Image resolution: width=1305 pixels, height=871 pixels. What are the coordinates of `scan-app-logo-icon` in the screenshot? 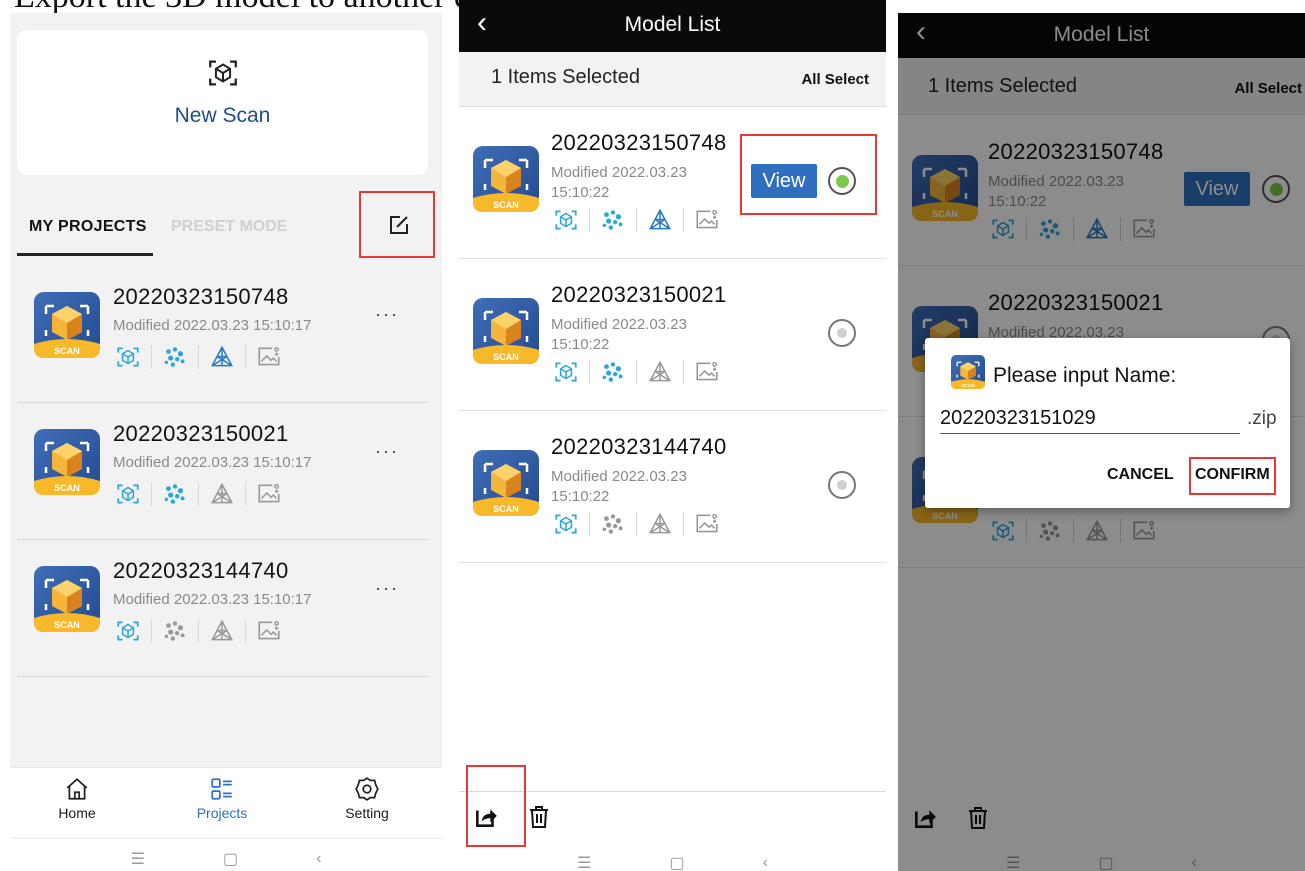 It's located at (968, 372).